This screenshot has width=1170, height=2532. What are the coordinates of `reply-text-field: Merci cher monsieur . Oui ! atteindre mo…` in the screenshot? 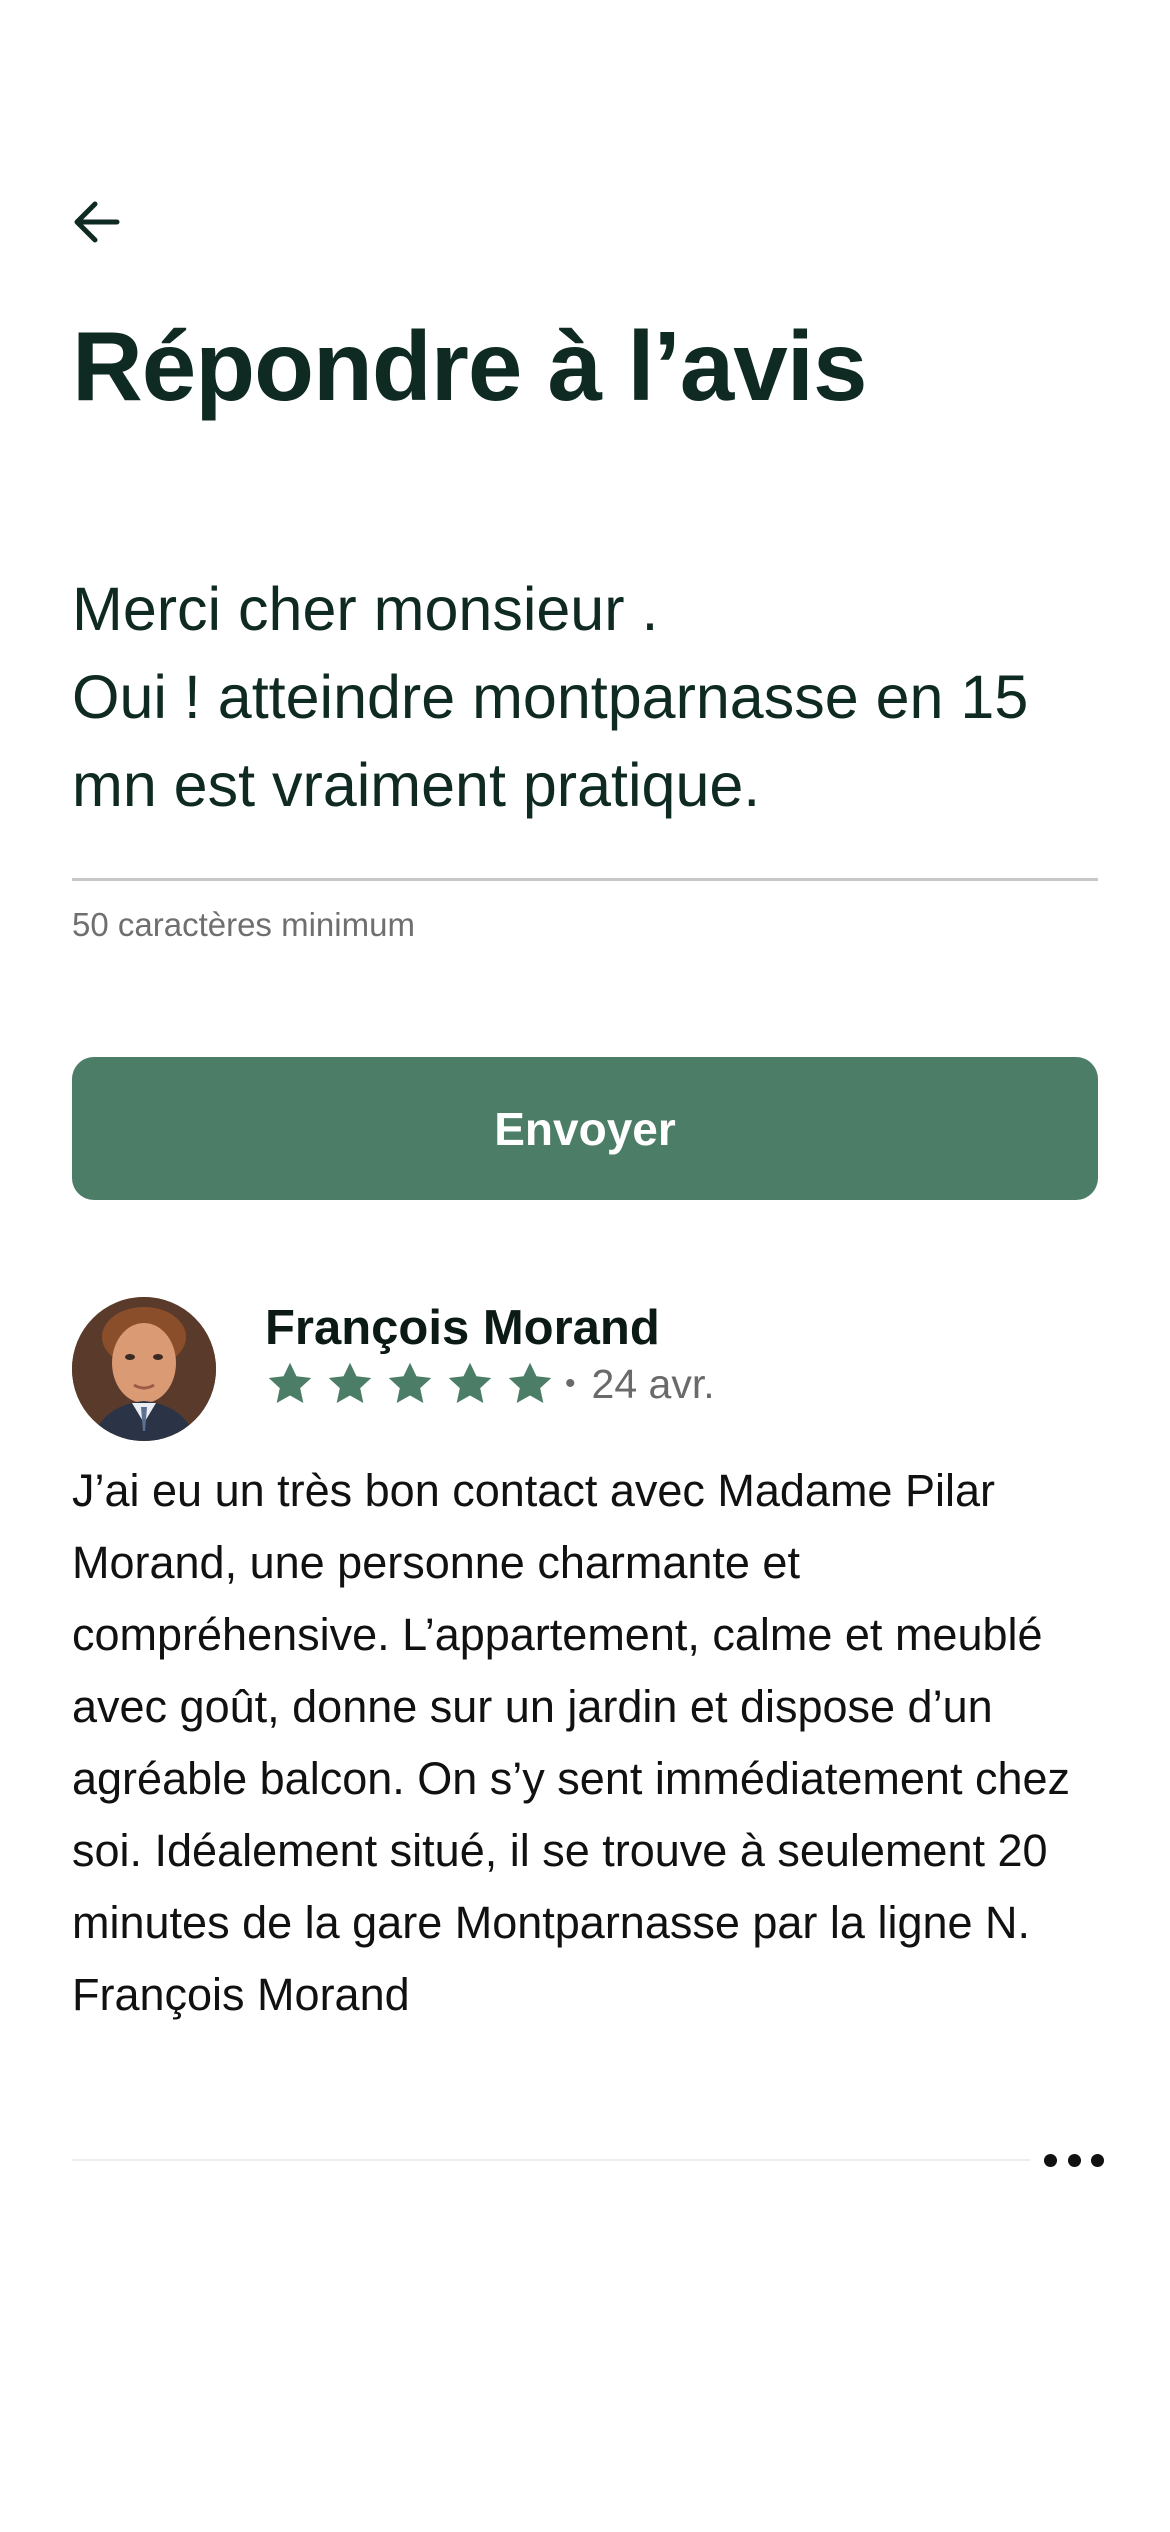 It's located at (585, 697).